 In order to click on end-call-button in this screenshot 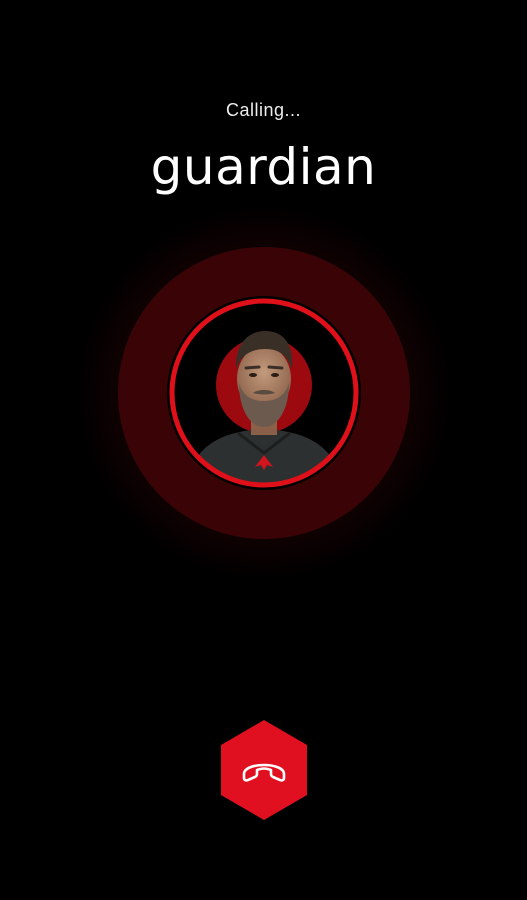, I will do `click(264, 770)`.